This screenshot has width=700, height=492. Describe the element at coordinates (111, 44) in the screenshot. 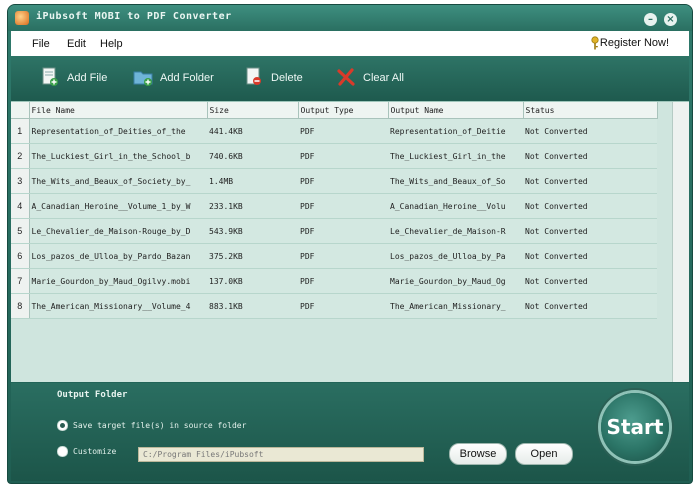

I see `menu-help: Help` at that location.